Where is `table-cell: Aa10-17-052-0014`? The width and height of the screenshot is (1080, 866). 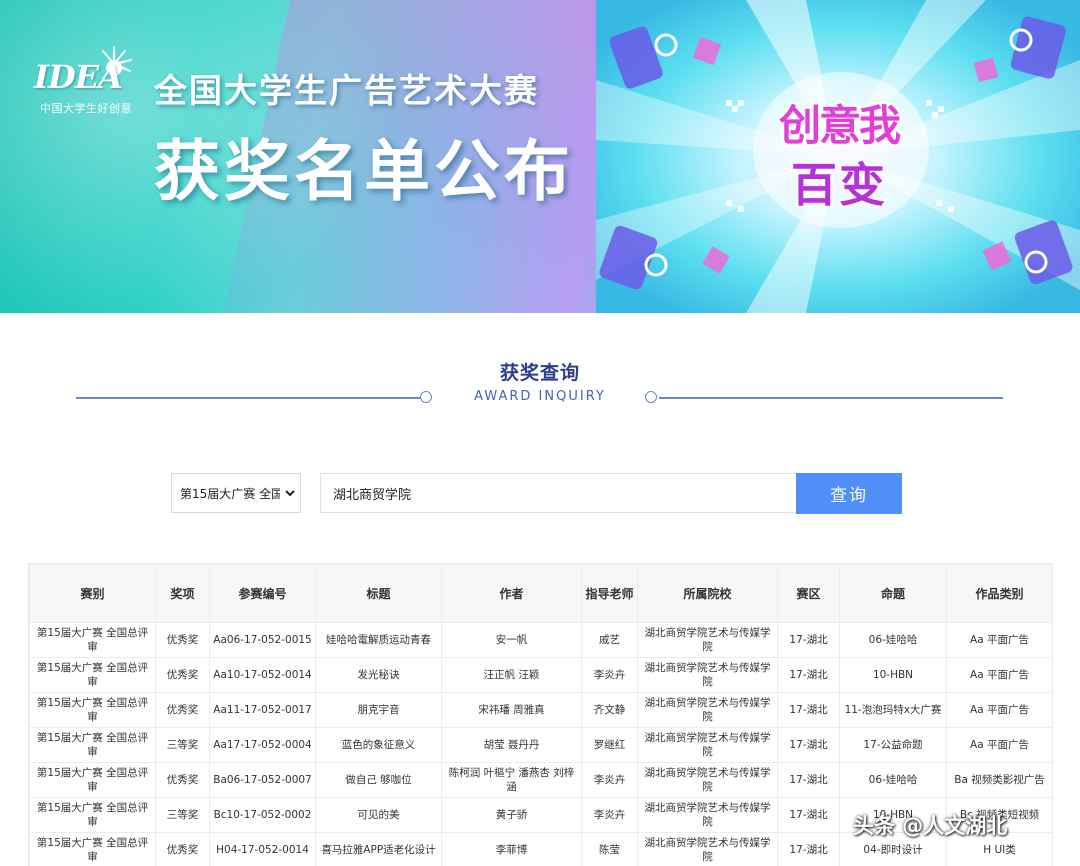 table-cell: Aa10-17-052-0014 is located at coordinates (263, 675).